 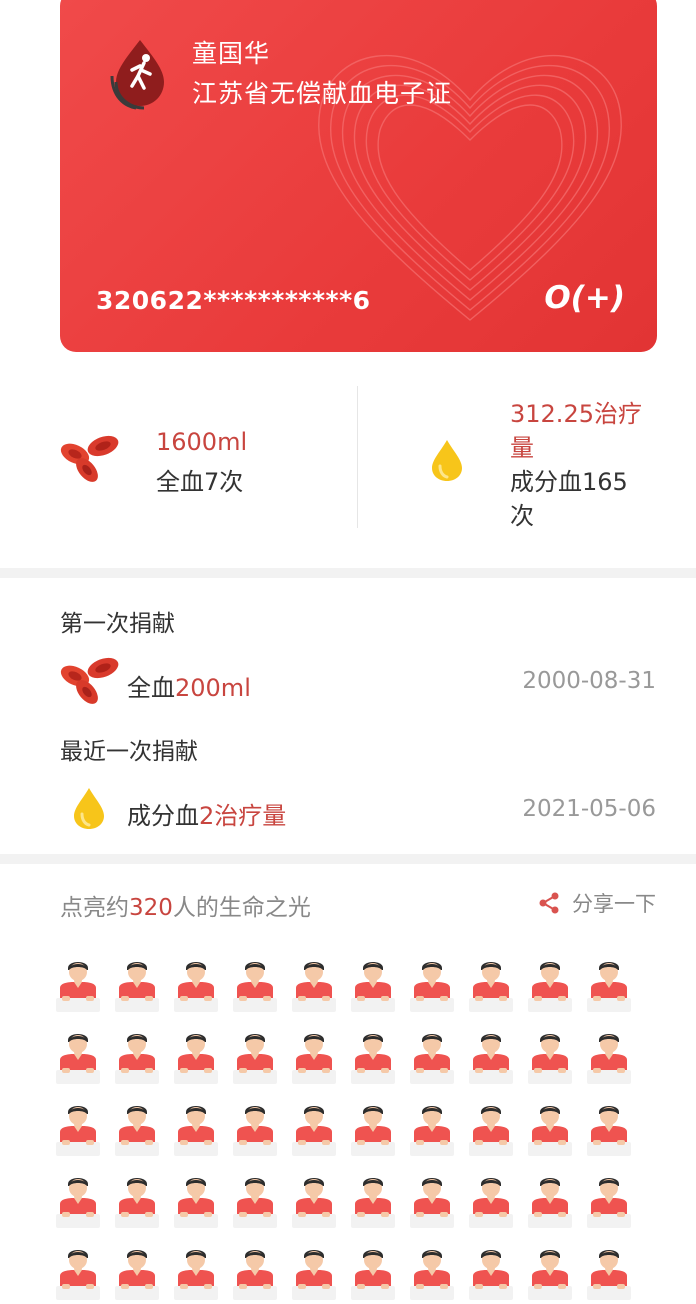 I want to click on lives-lit-suffix: 人的生命之光, so click(x=241, y=908).